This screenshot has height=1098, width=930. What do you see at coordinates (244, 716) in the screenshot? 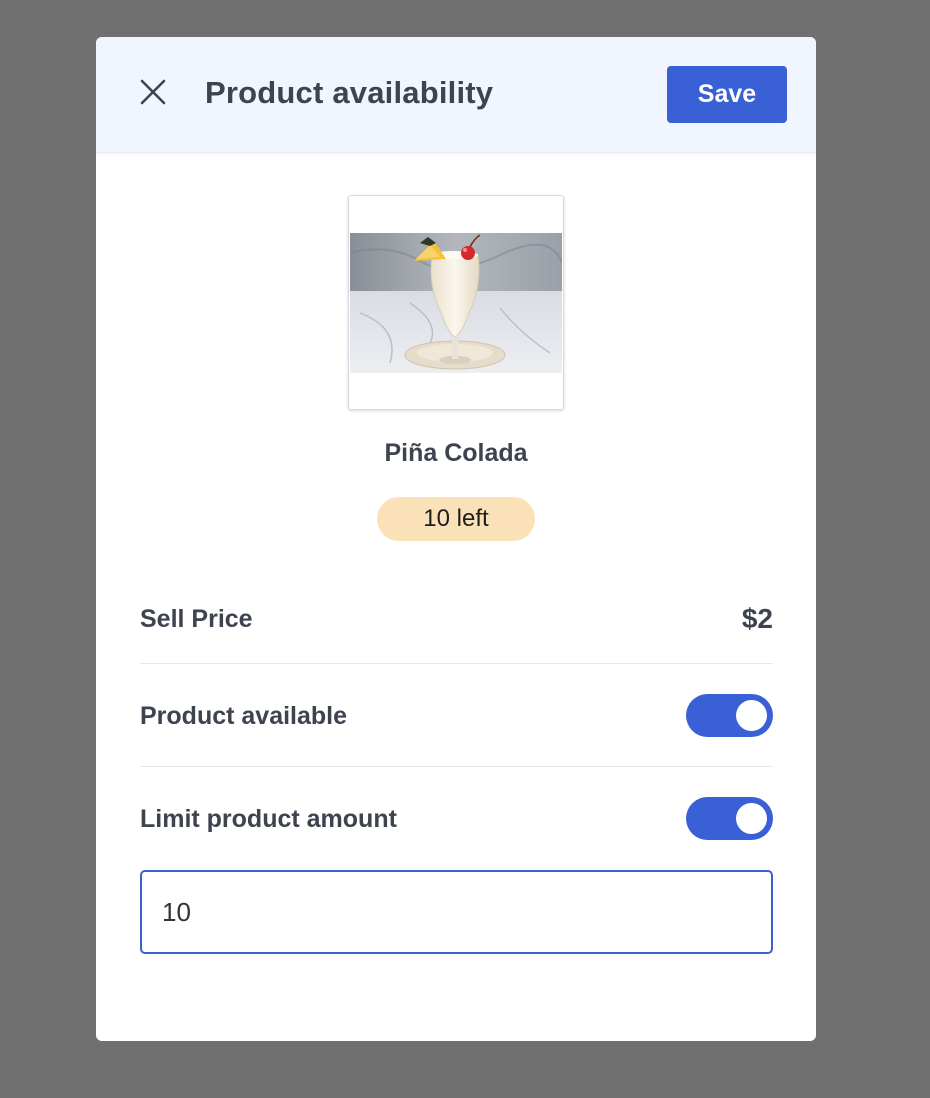
I see `product-available-label: Product available` at bounding box center [244, 716].